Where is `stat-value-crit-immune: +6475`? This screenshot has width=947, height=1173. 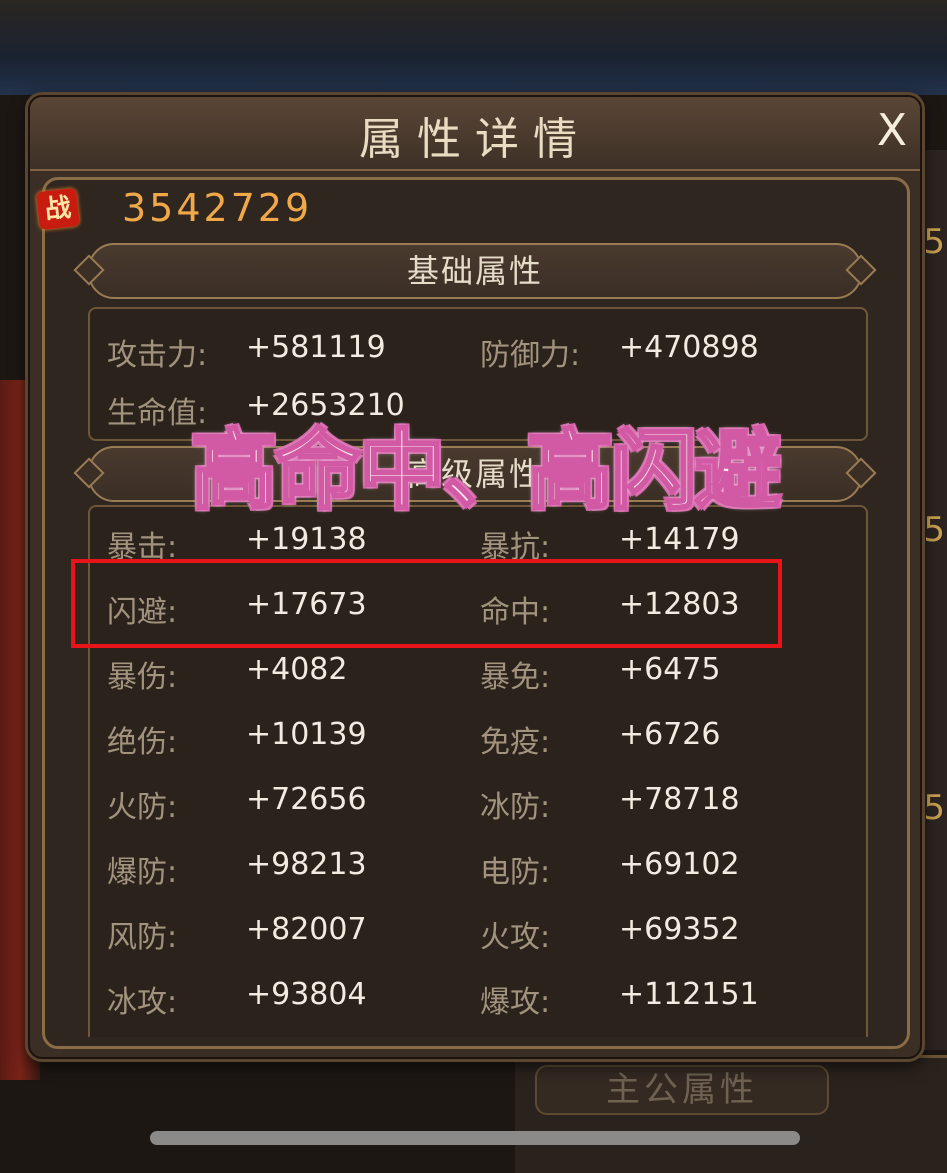 stat-value-crit-immune: +6475 is located at coordinates (670, 669).